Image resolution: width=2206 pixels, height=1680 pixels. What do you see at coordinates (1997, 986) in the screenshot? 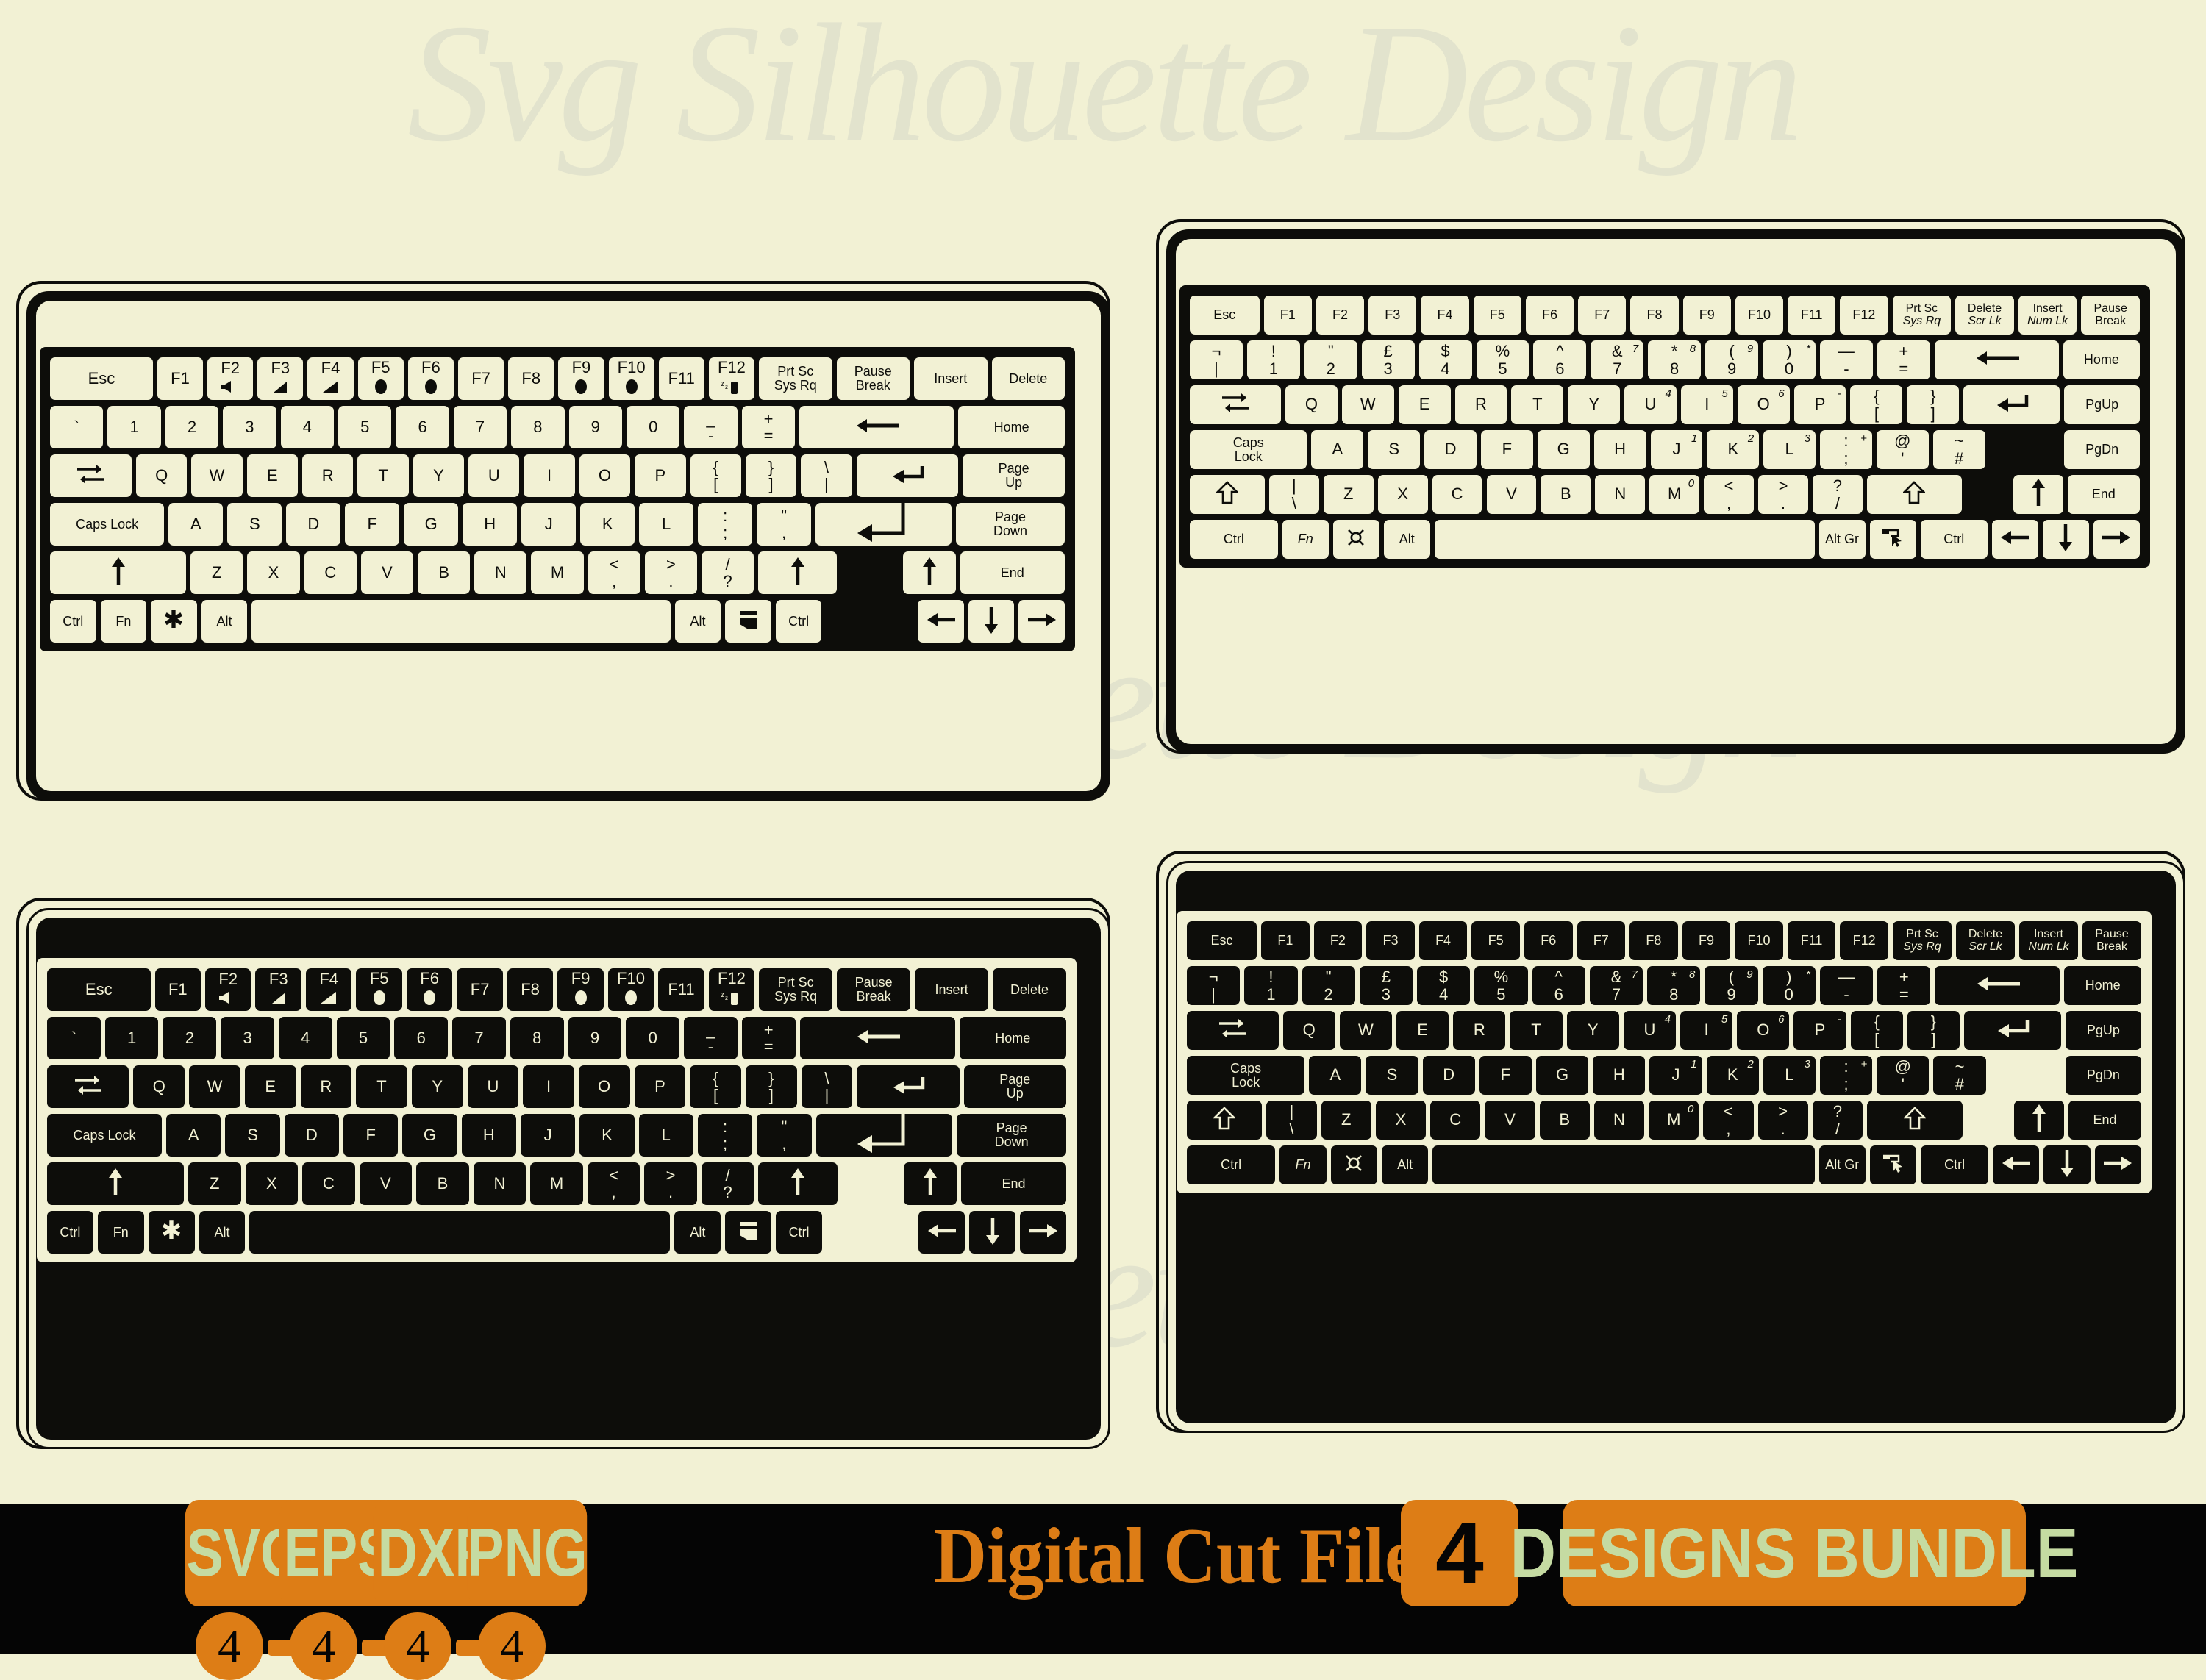
I see `key-backspace` at bounding box center [1997, 986].